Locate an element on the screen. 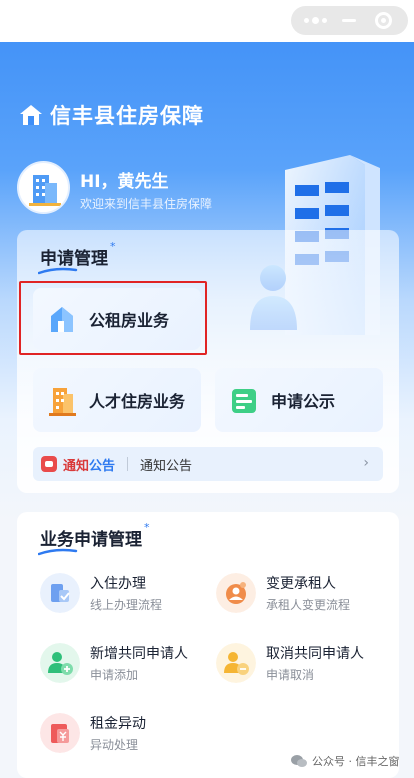 The height and width of the screenshot is (778, 414). watermark: 公众号 · 信丰之窗 is located at coordinates (345, 761).